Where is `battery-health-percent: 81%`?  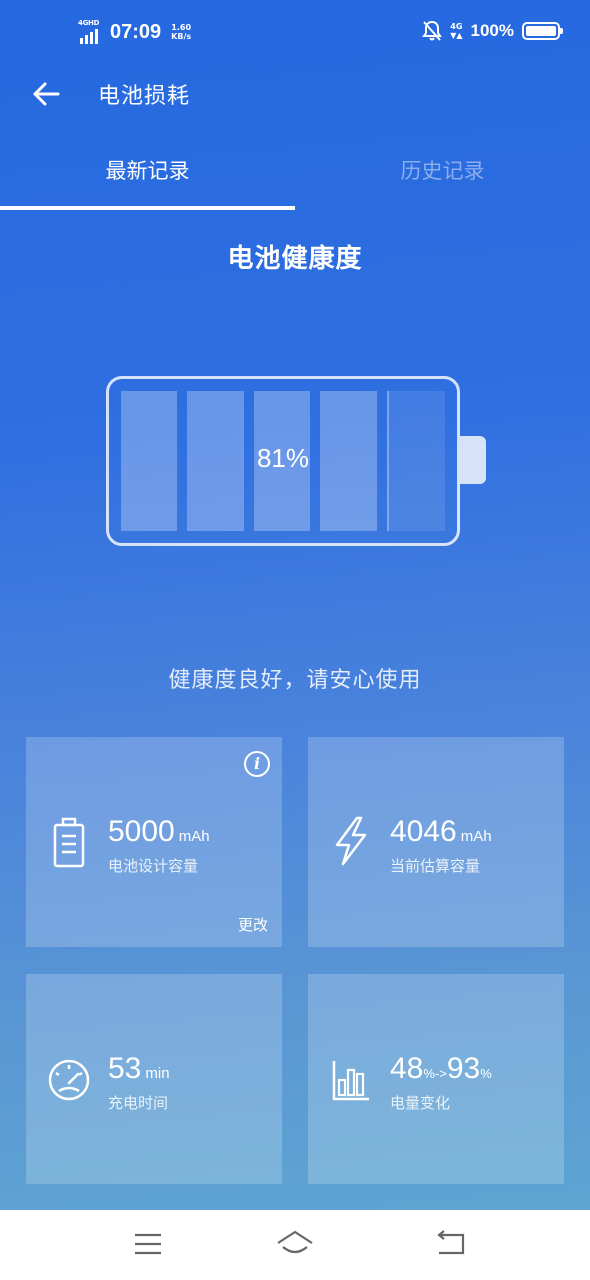 battery-health-percent: 81% is located at coordinates (283, 458).